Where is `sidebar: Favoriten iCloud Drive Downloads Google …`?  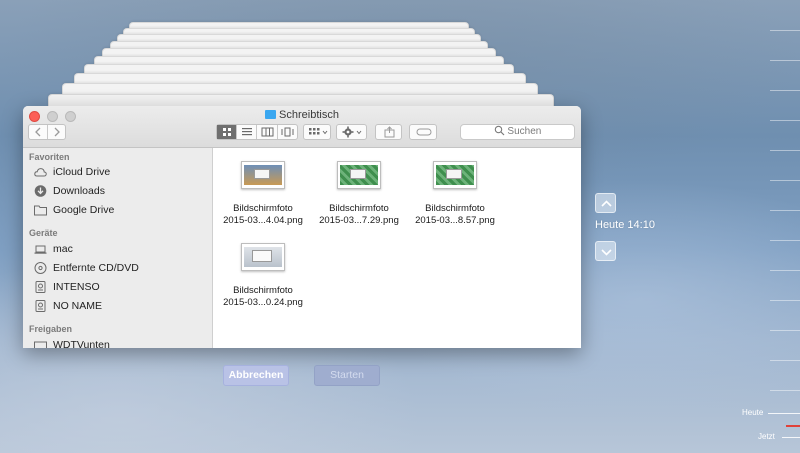 sidebar: Favoriten iCloud Drive Downloads Google … is located at coordinates (118, 248).